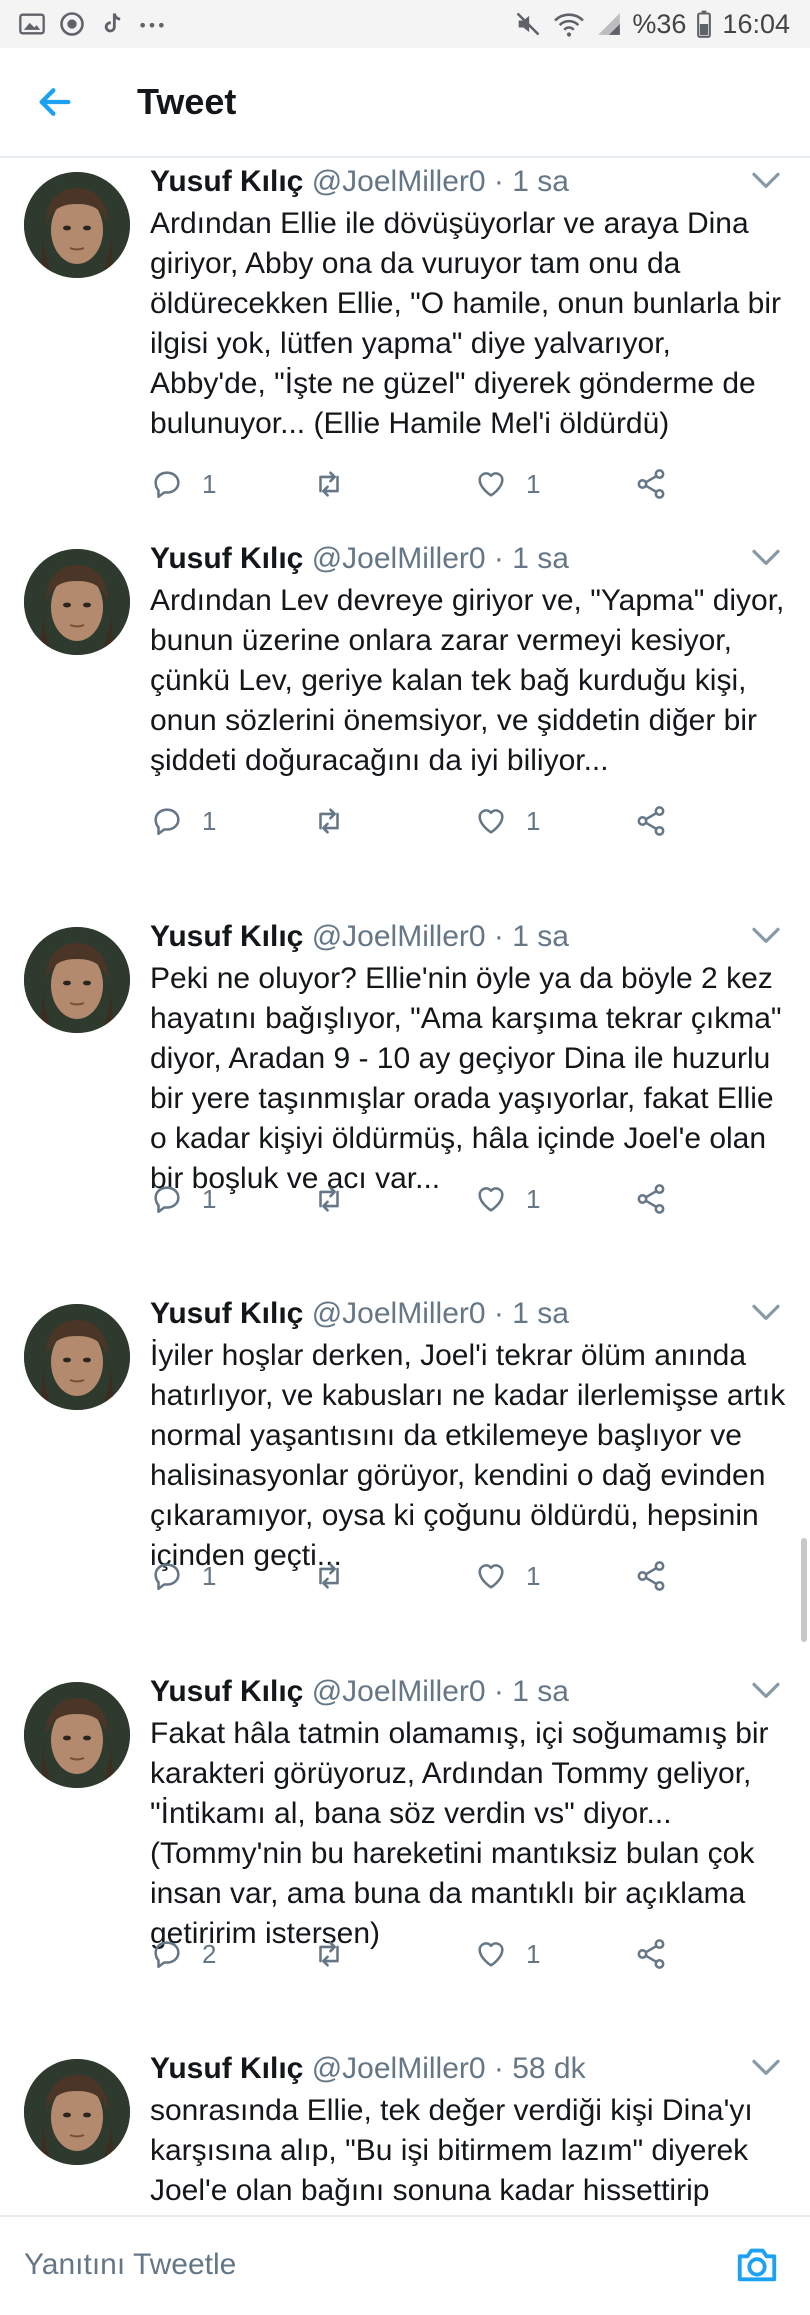  Describe the element at coordinates (609, 24) in the screenshot. I see `signal-icon` at that location.